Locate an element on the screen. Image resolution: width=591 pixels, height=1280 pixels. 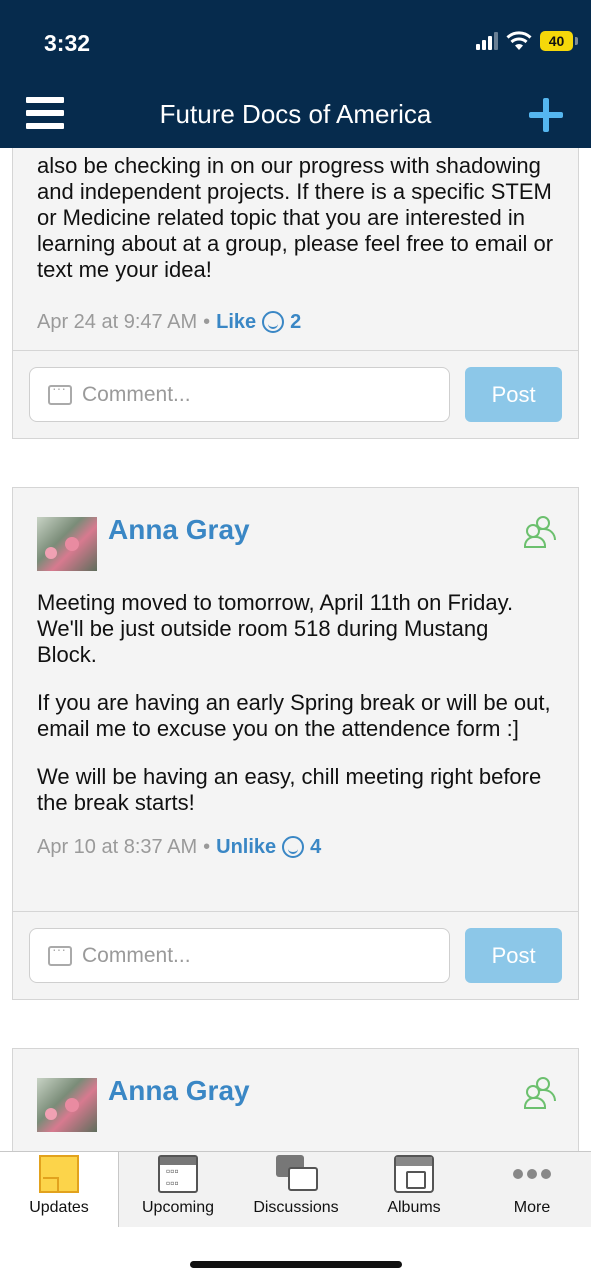
more-icon is located at coordinates (532, 1174).